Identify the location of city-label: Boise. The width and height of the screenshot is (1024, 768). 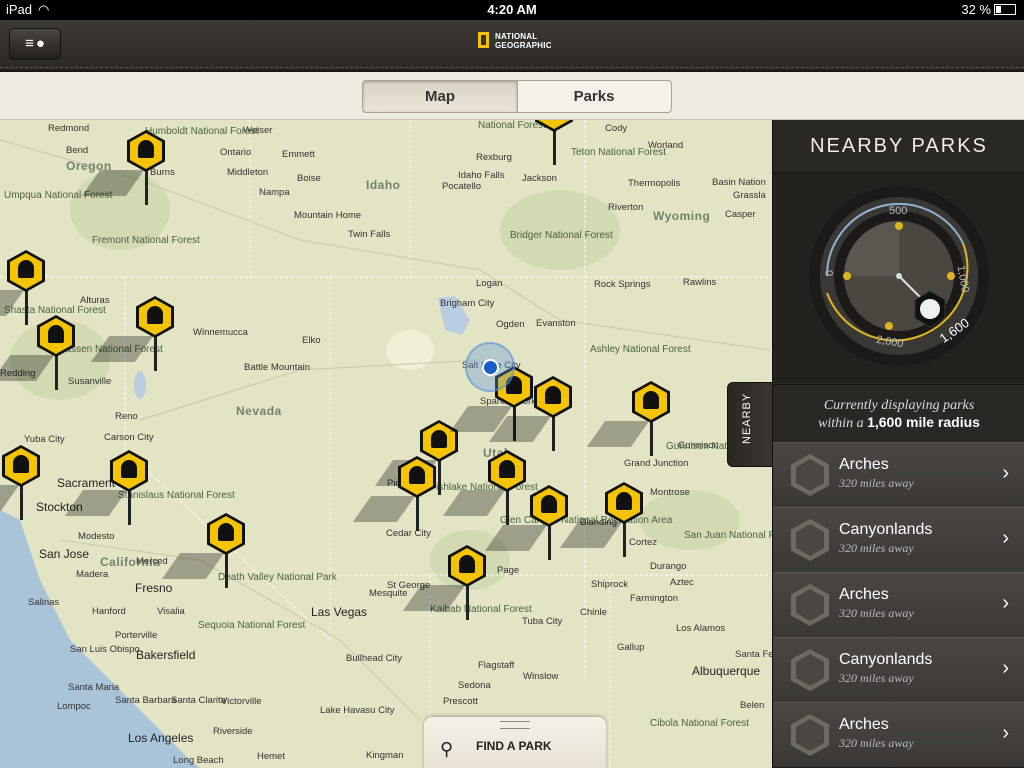
(309, 178).